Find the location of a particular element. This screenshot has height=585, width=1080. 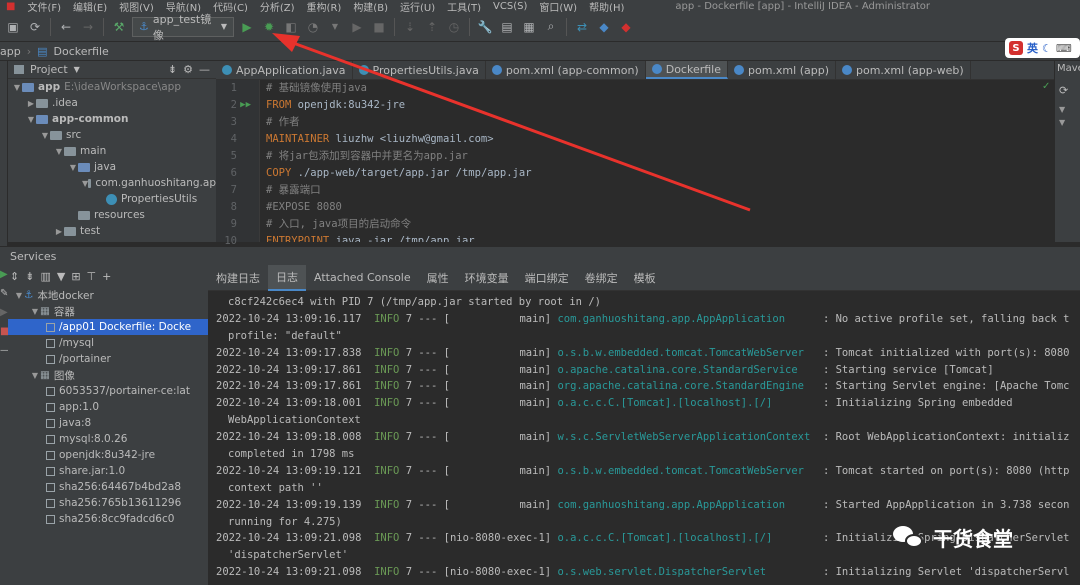

tree-item: resources is located at coordinates (112, 215).